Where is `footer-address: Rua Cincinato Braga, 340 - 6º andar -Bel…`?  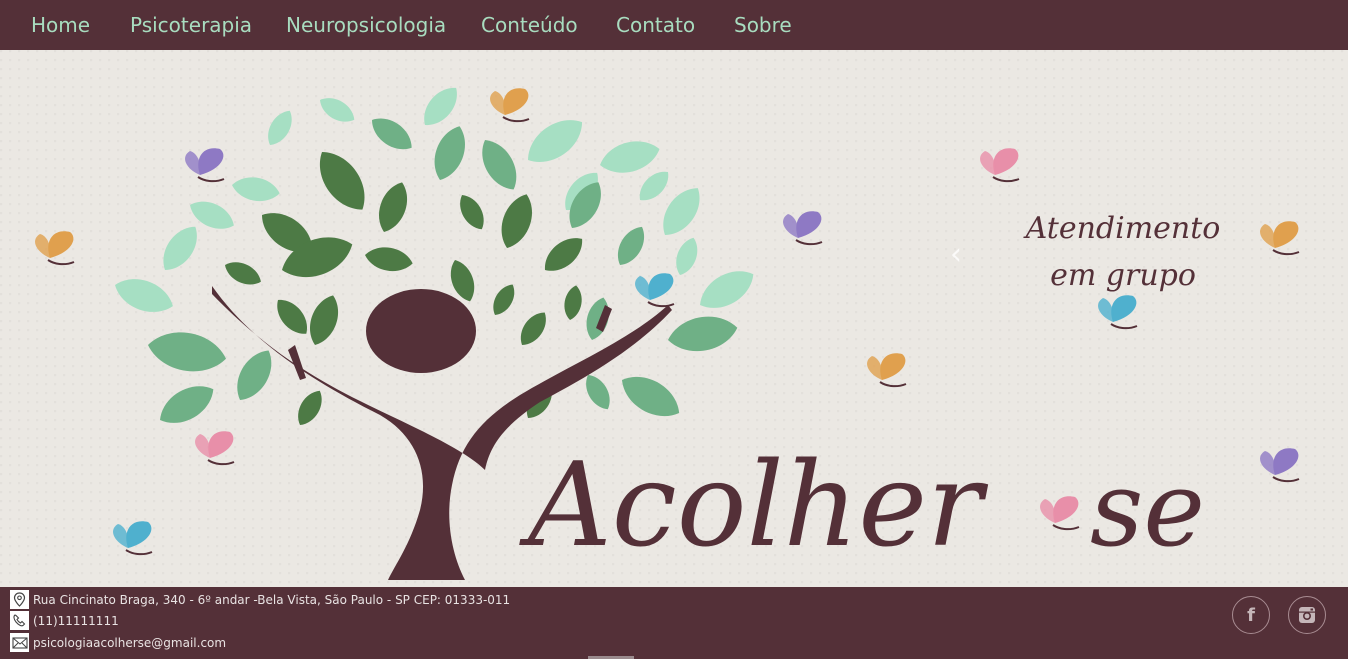 footer-address: Rua Cincinato Braga, 340 - 6º andar -Bel… is located at coordinates (260, 599).